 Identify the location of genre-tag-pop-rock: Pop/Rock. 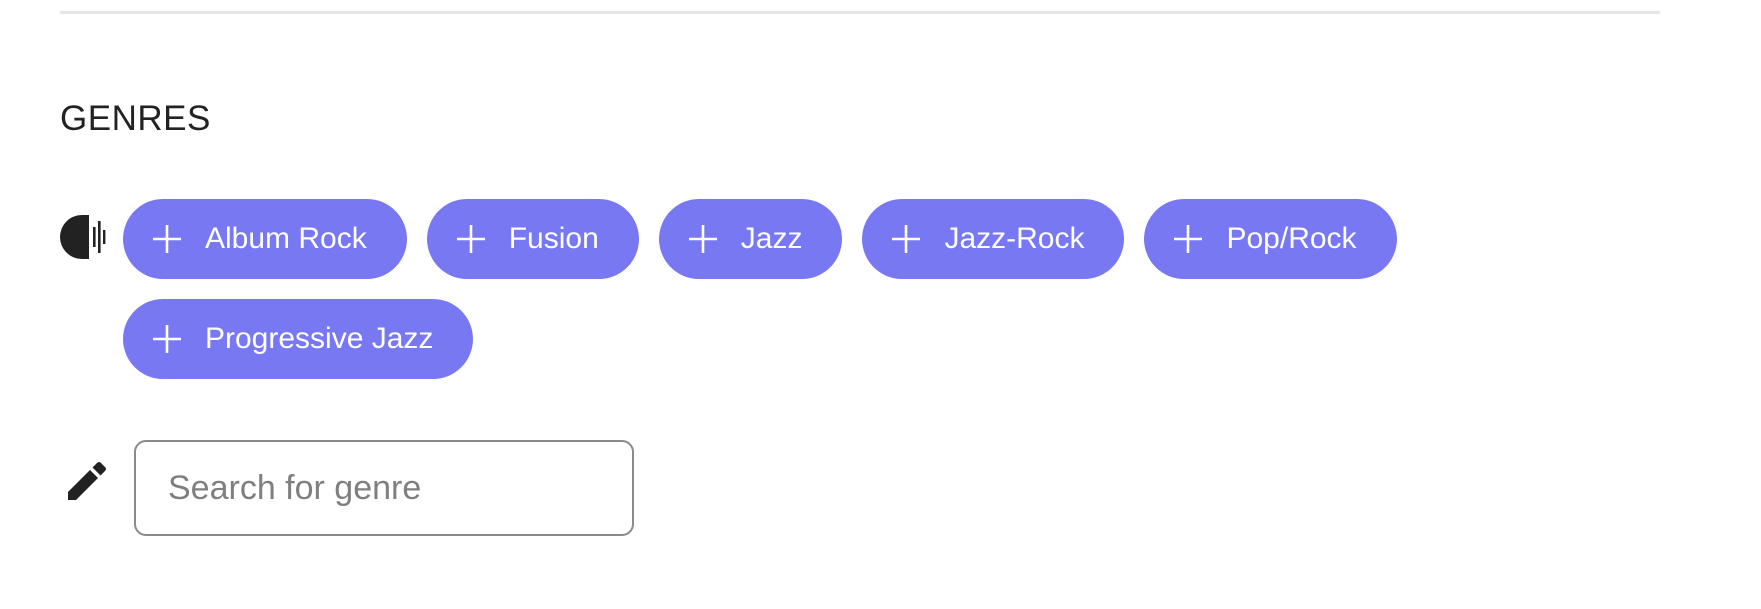
(1270, 239).